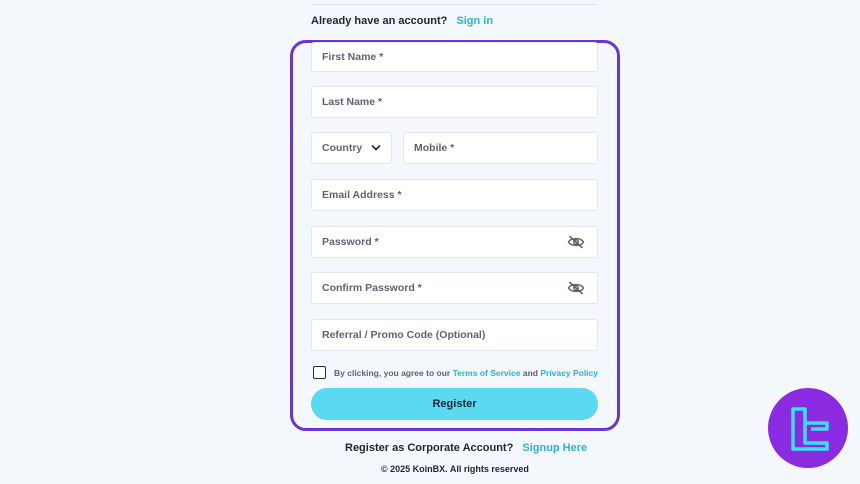 The width and height of the screenshot is (860, 484). Describe the element at coordinates (454, 242) in the screenshot. I see `password-field: Password *` at that location.